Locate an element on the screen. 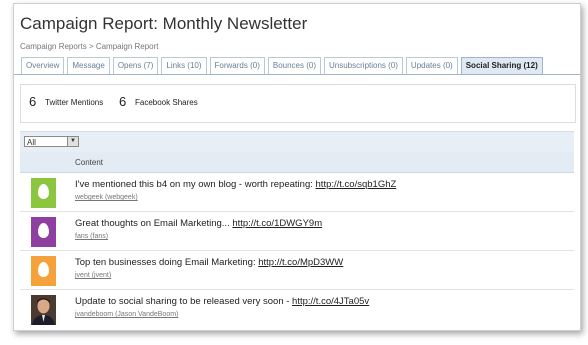  facebook-count: 6 is located at coordinates (123, 101).